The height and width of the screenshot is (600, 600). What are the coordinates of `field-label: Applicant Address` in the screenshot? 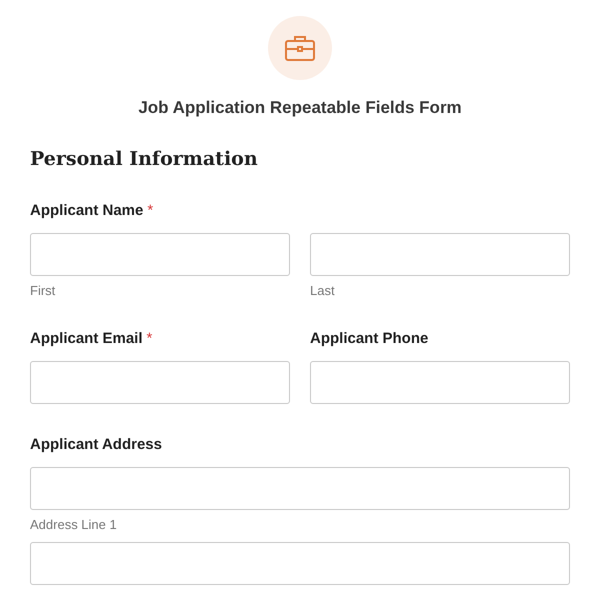 It's located at (96, 444).